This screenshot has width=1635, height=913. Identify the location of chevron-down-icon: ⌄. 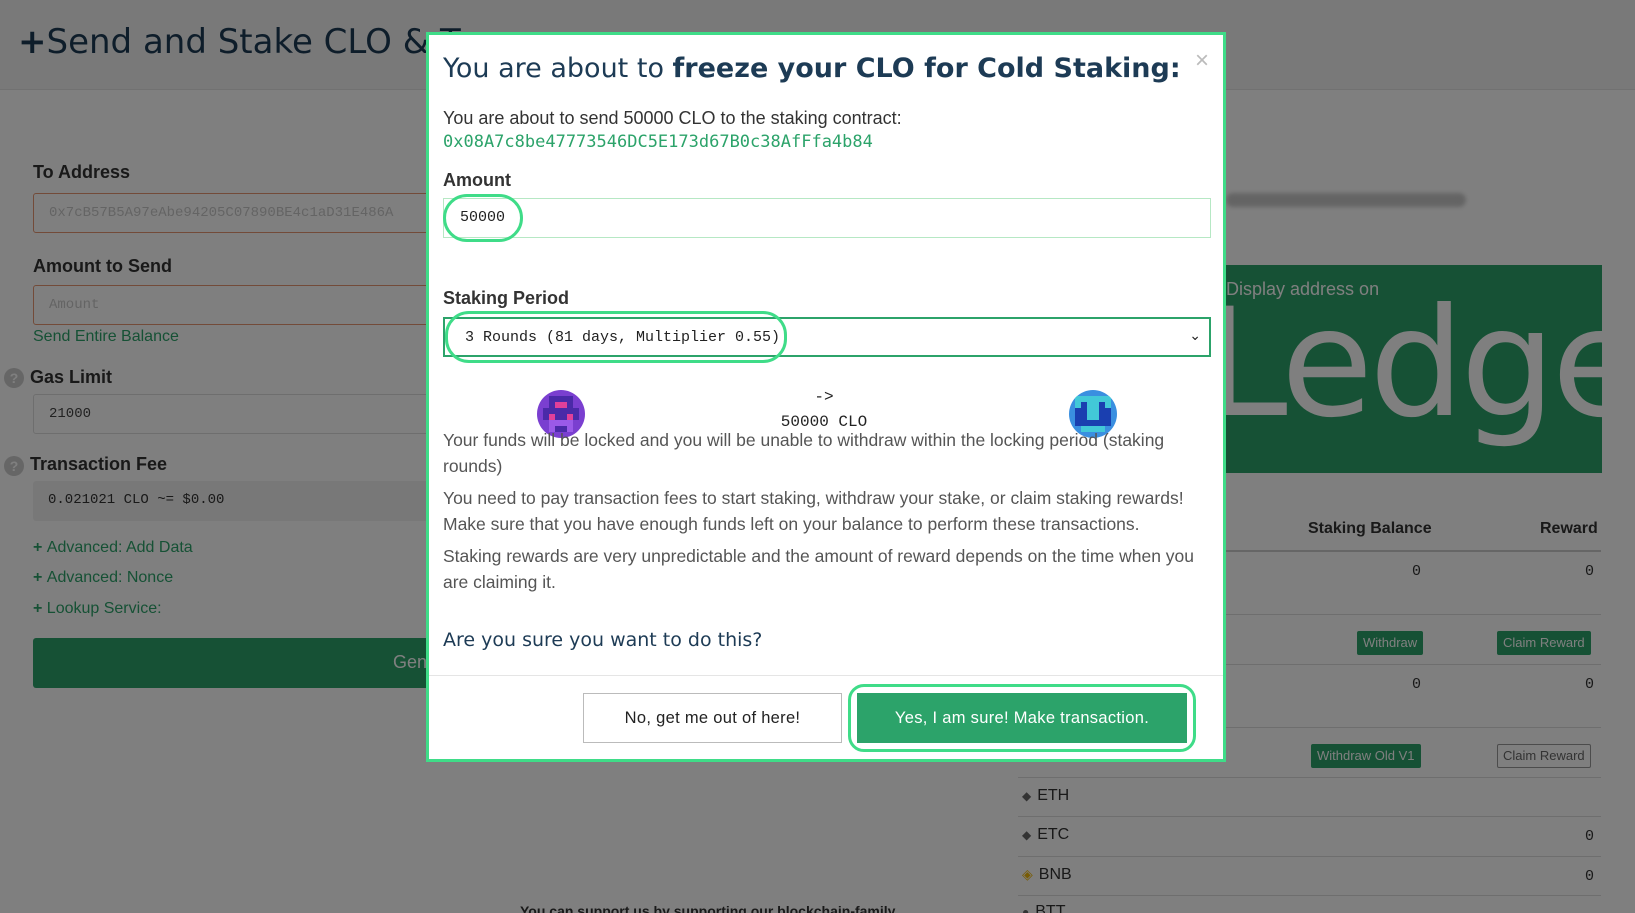
(1195, 337).